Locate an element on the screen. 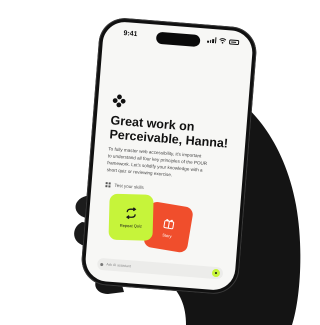 The height and width of the screenshot is (325, 320). story-card-label: Story is located at coordinates (167, 235).